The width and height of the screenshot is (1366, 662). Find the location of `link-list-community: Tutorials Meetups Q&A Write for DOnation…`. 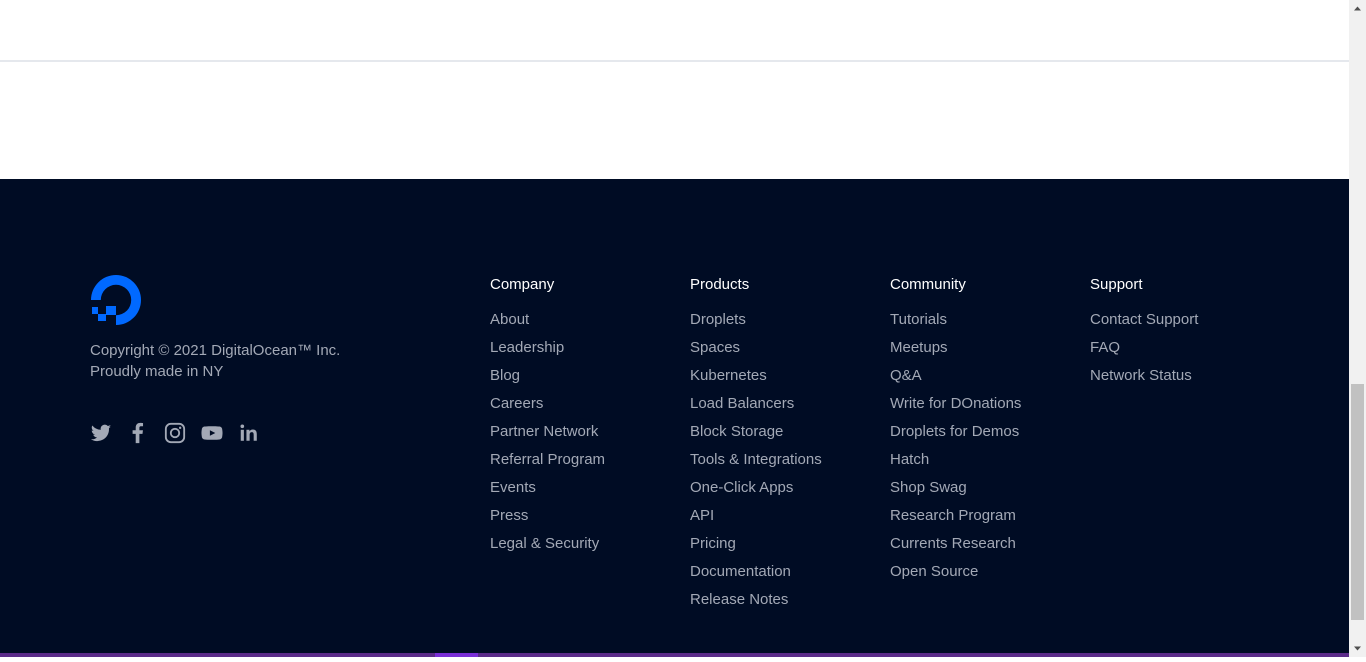

link-list-community: Tutorials Meetups Q&A Write for DOnation… is located at coordinates (955, 449).